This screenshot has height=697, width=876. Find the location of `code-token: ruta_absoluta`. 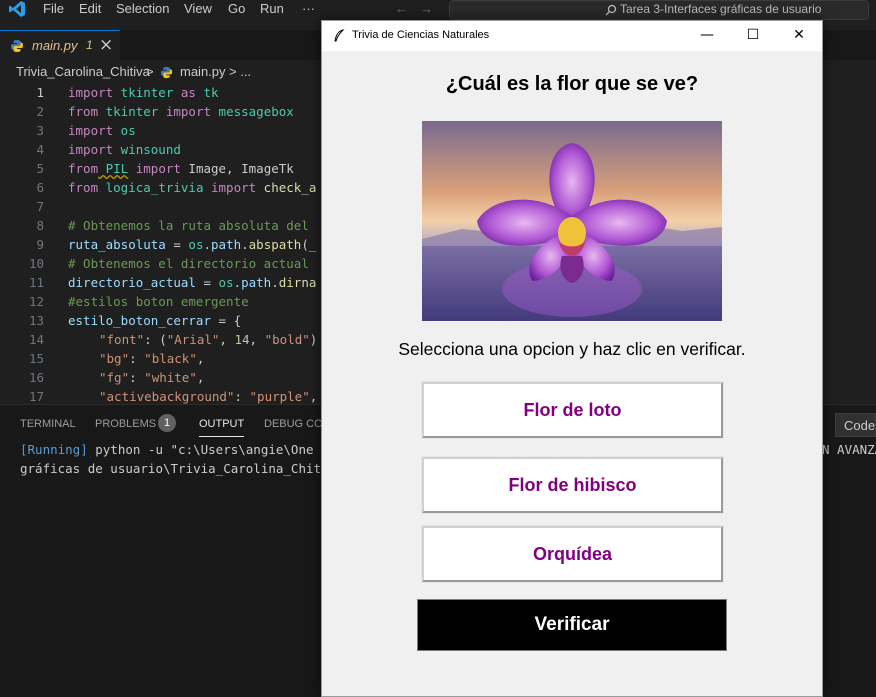

code-token: ruta_absoluta is located at coordinates (117, 244).